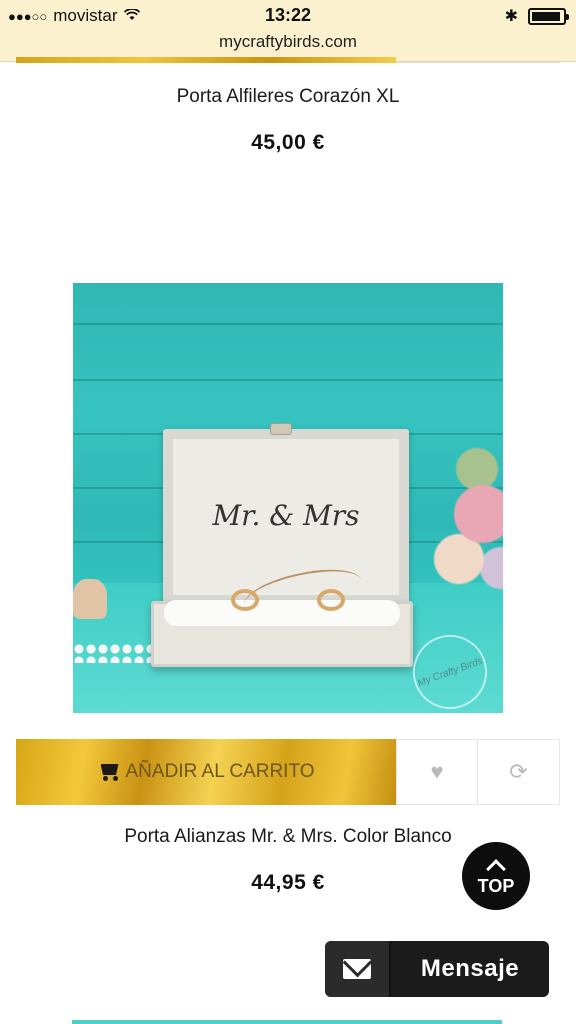 The height and width of the screenshot is (1024, 576). What do you see at coordinates (281, 429) in the screenshot?
I see `box-clasp` at bounding box center [281, 429].